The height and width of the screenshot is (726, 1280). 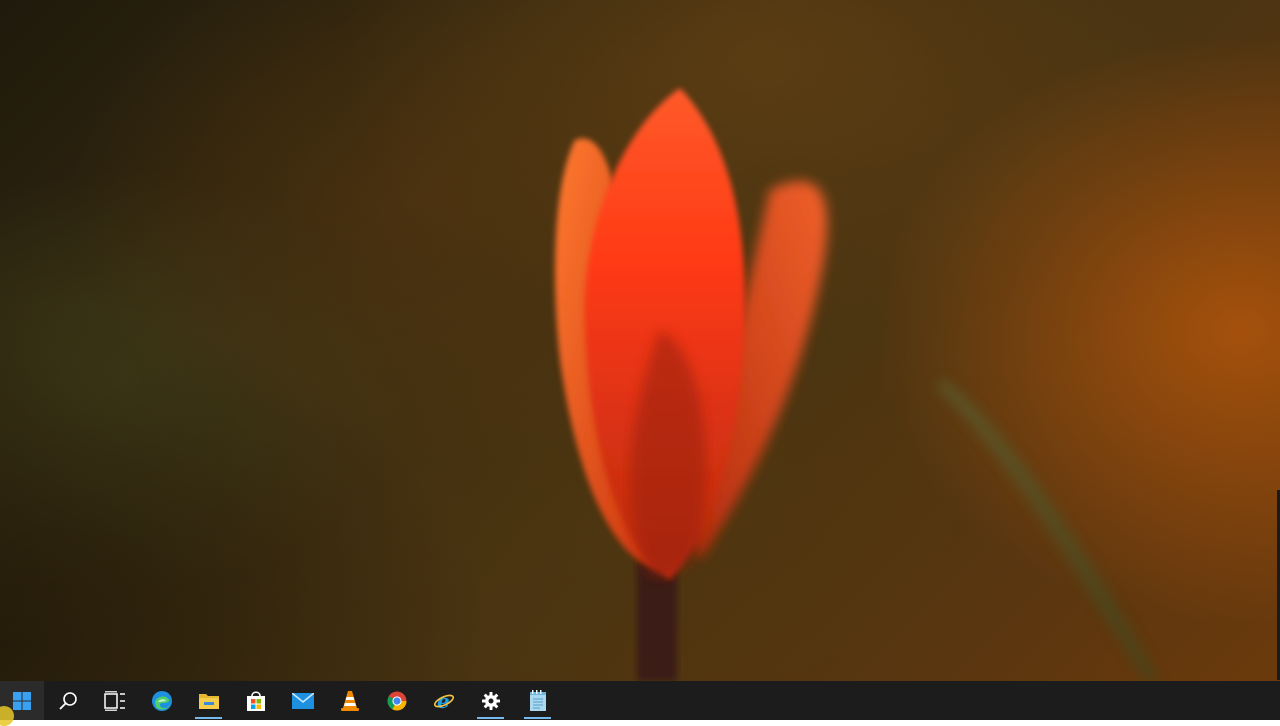 What do you see at coordinates (7, 716) in the screenshot?
I see `cursor-highlight` at bounding box center [7, 716].